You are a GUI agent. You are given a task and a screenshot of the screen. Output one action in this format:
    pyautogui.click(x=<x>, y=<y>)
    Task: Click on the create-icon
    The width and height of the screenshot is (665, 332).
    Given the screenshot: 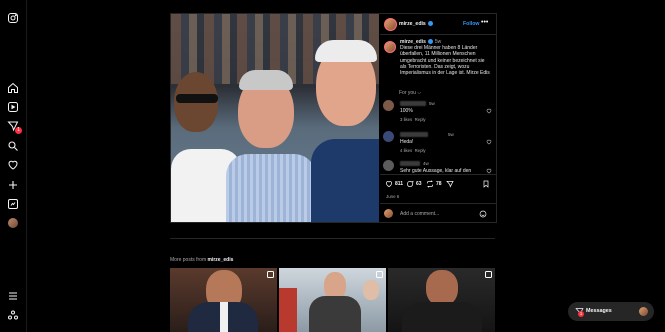 What is the action you would take?
    pyautogui.click(x=13, y=185)
    